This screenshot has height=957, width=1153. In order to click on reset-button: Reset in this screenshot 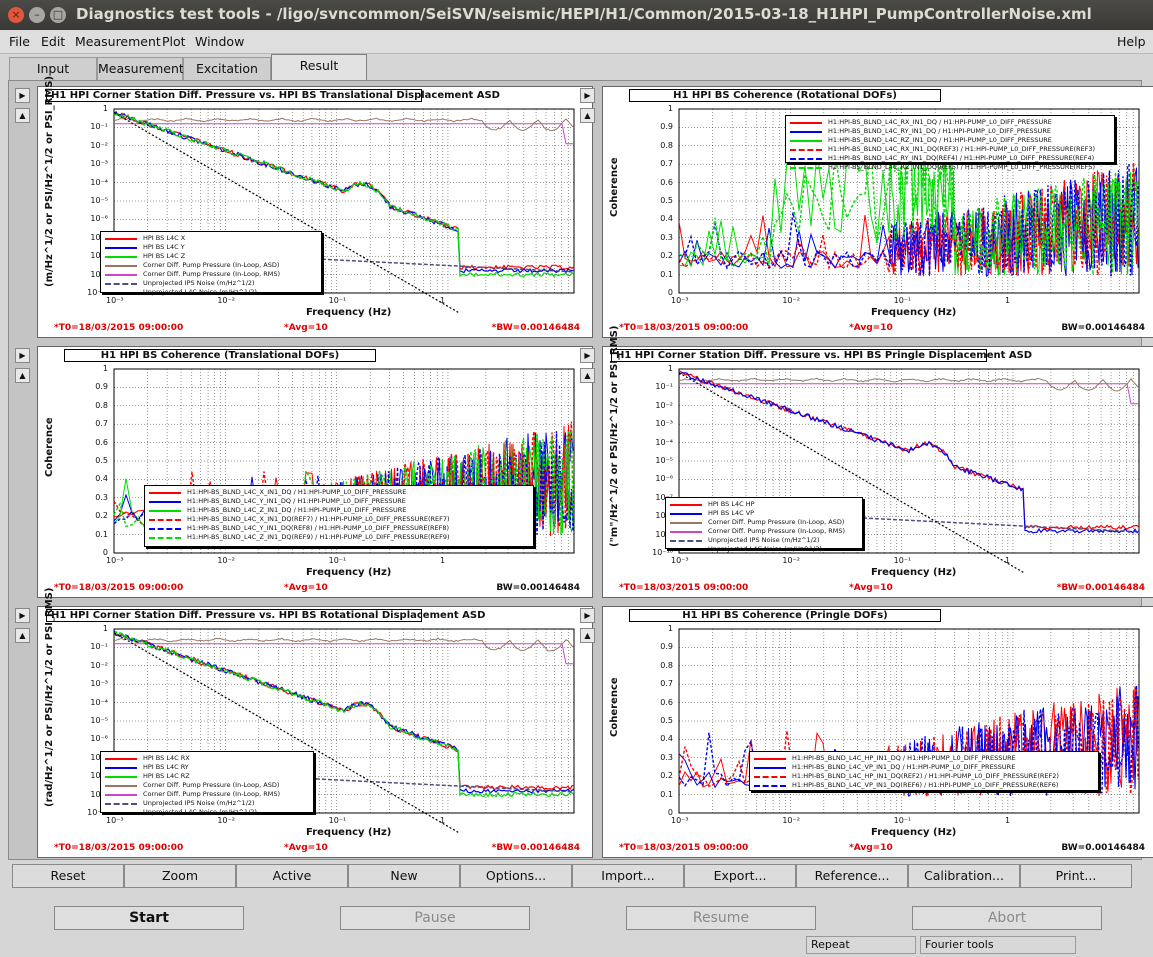, I will do `click(68, 876)`.